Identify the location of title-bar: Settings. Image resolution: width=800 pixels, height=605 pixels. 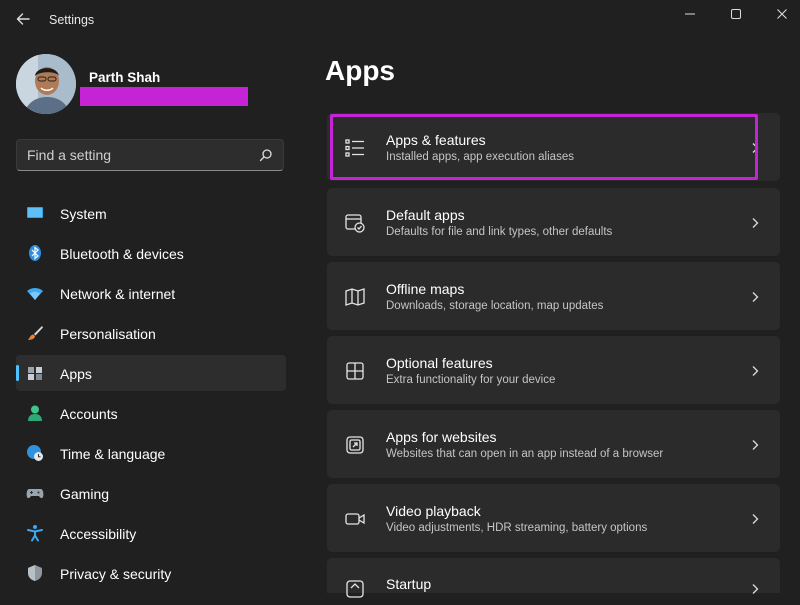
(400, 20).